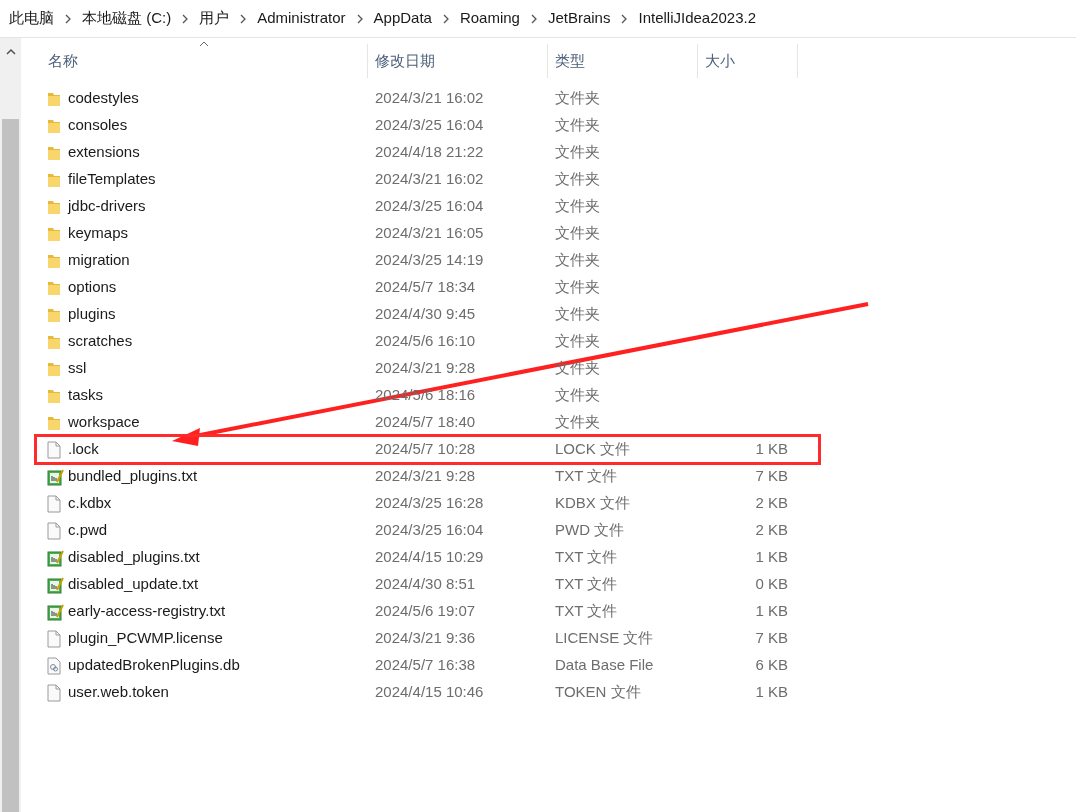 This screenshot has height=812, width=1076. What do you see at coordinates (697, 18) in the screenshot?
I see `breadcrumb-item: IntelliJIdea2023.2` at bounding box center [697, 18].